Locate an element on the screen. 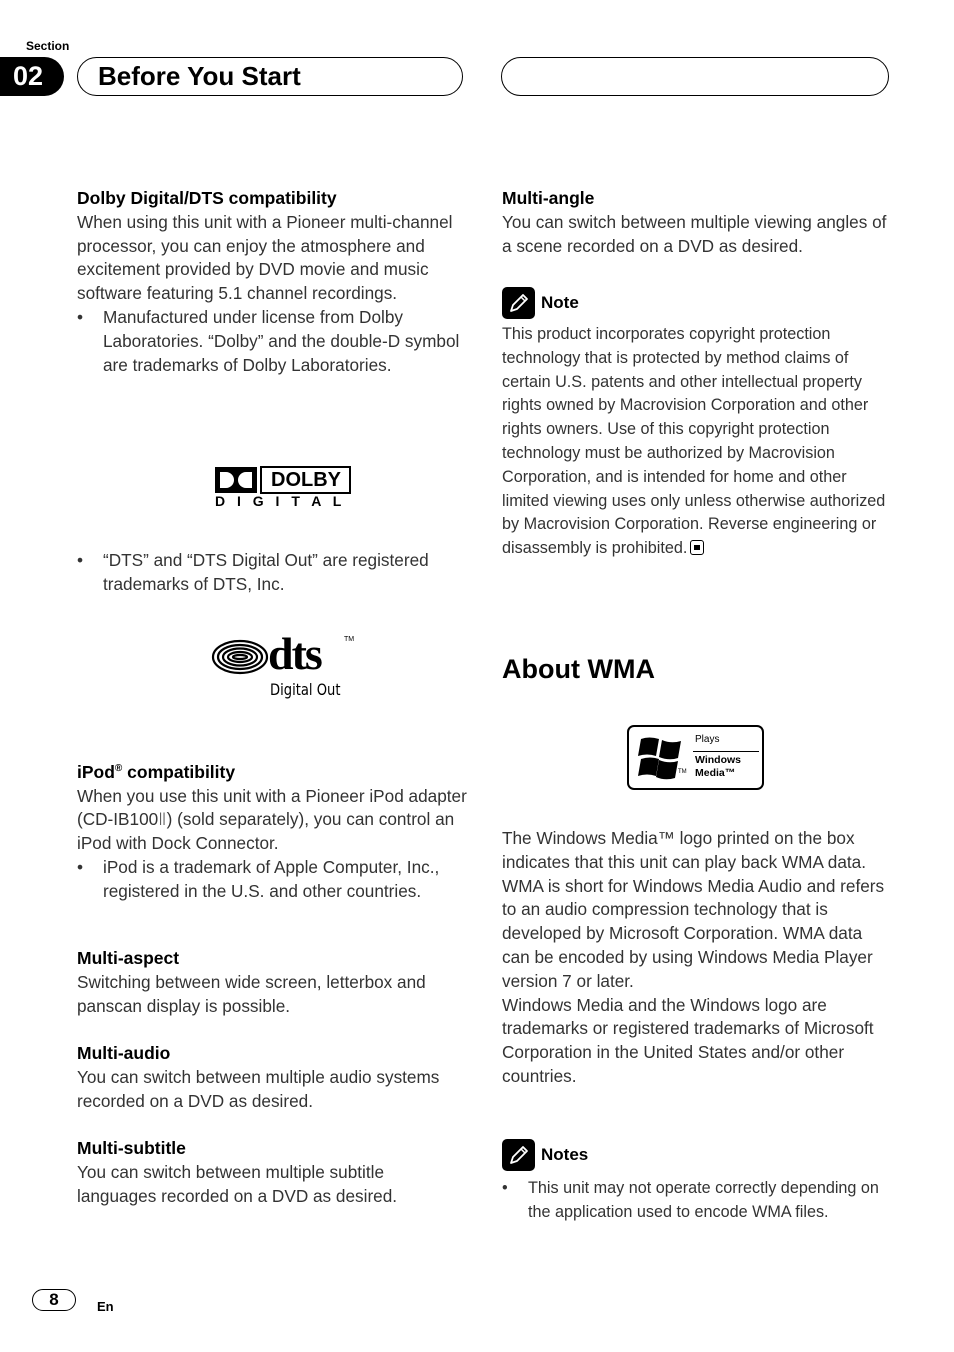 The image size is (954, 1352). dolby-dts-heading: Dolby Digital/DTS compatibility is located at coordinates (207, 198).